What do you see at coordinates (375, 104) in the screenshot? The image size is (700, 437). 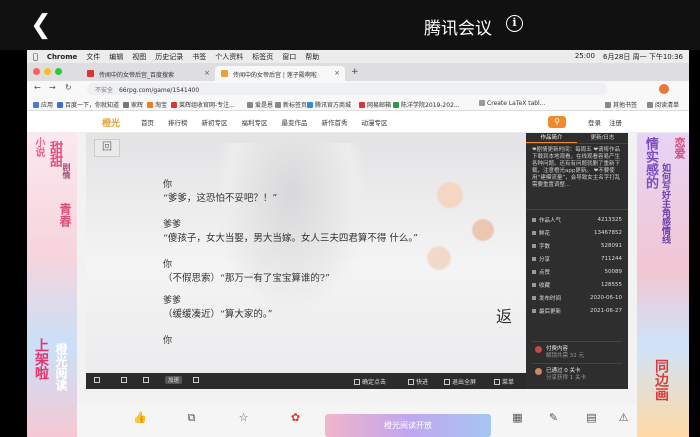 I see `bookmark-netease-mail: 网易邮箱` at bounding box center [375, 104].